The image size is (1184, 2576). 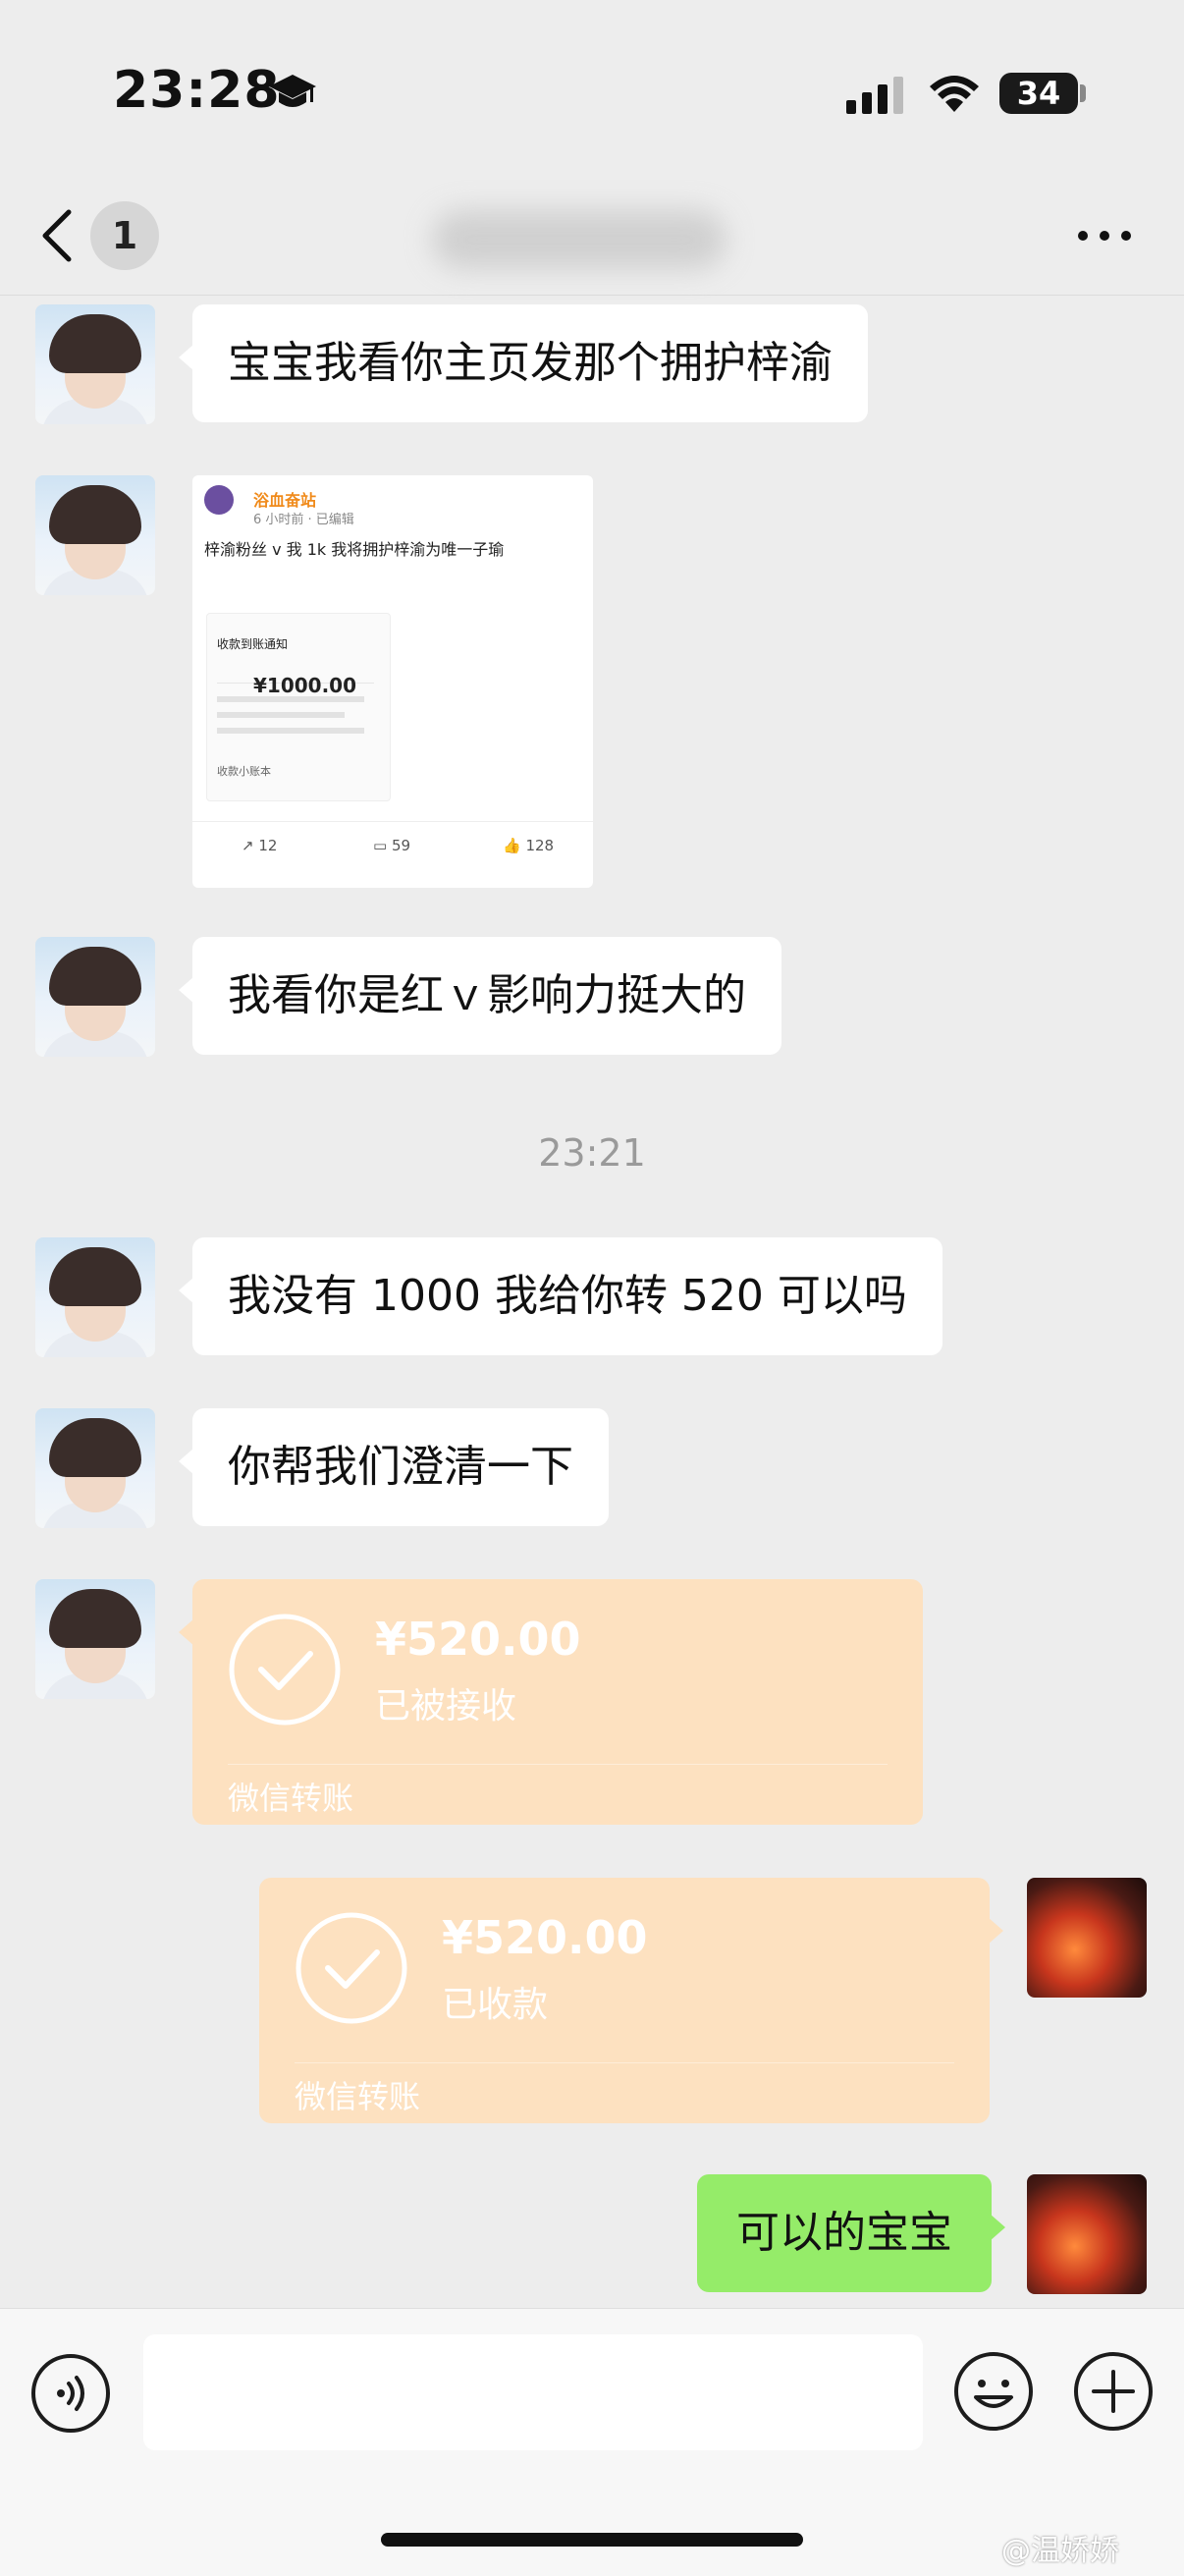 What do you see at coordinates (631, 2000) in the screenshot?
I see `wechat-transfer-card: ¥520.00 已收款 微信转账` at bounding box center [631, 2000].